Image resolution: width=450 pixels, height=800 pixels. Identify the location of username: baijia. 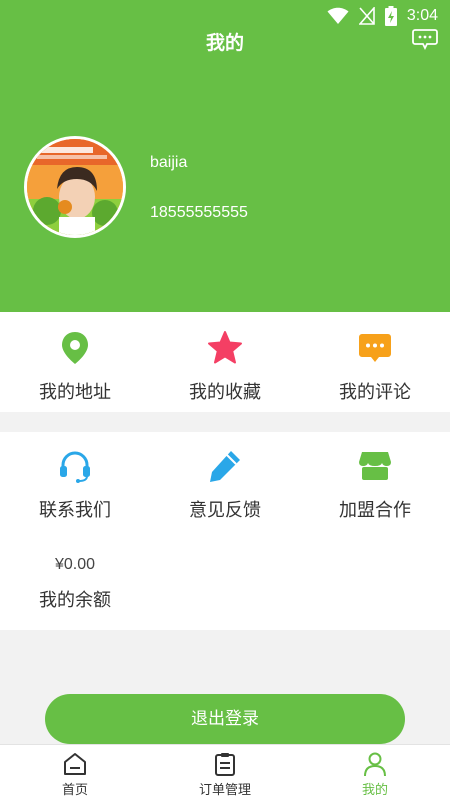
(169, 162).